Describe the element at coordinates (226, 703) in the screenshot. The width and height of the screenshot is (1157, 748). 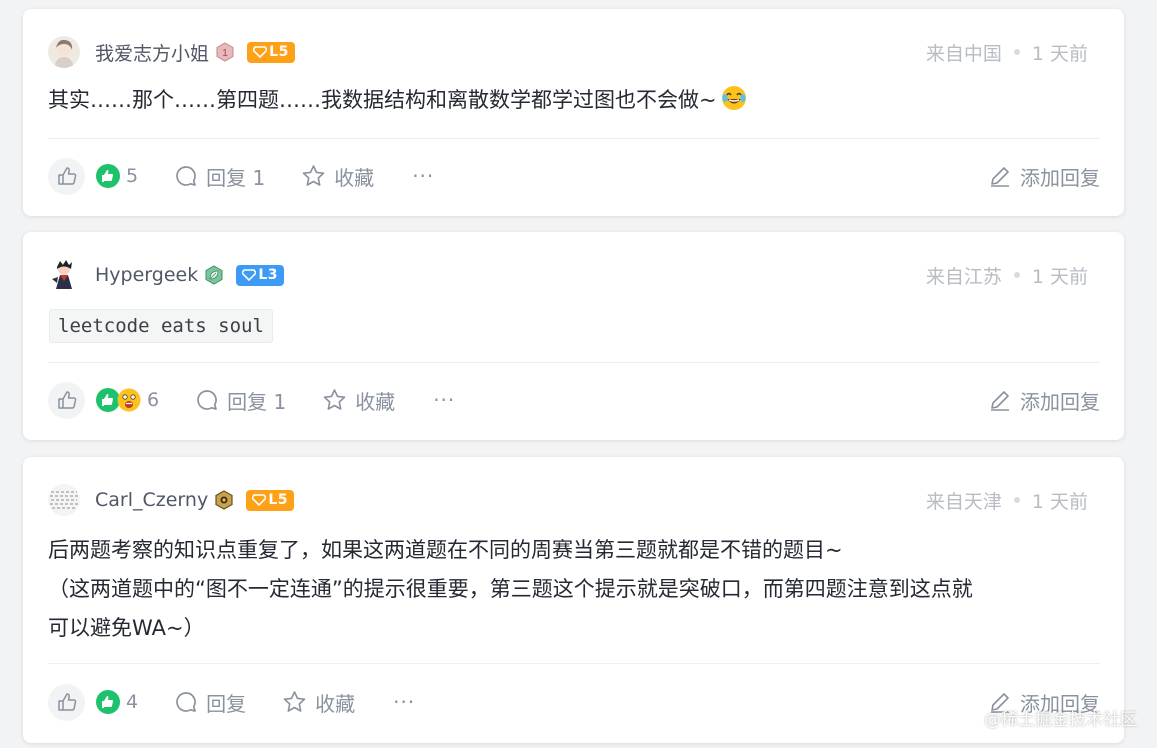
I see `reply-label: 回复` at that location.